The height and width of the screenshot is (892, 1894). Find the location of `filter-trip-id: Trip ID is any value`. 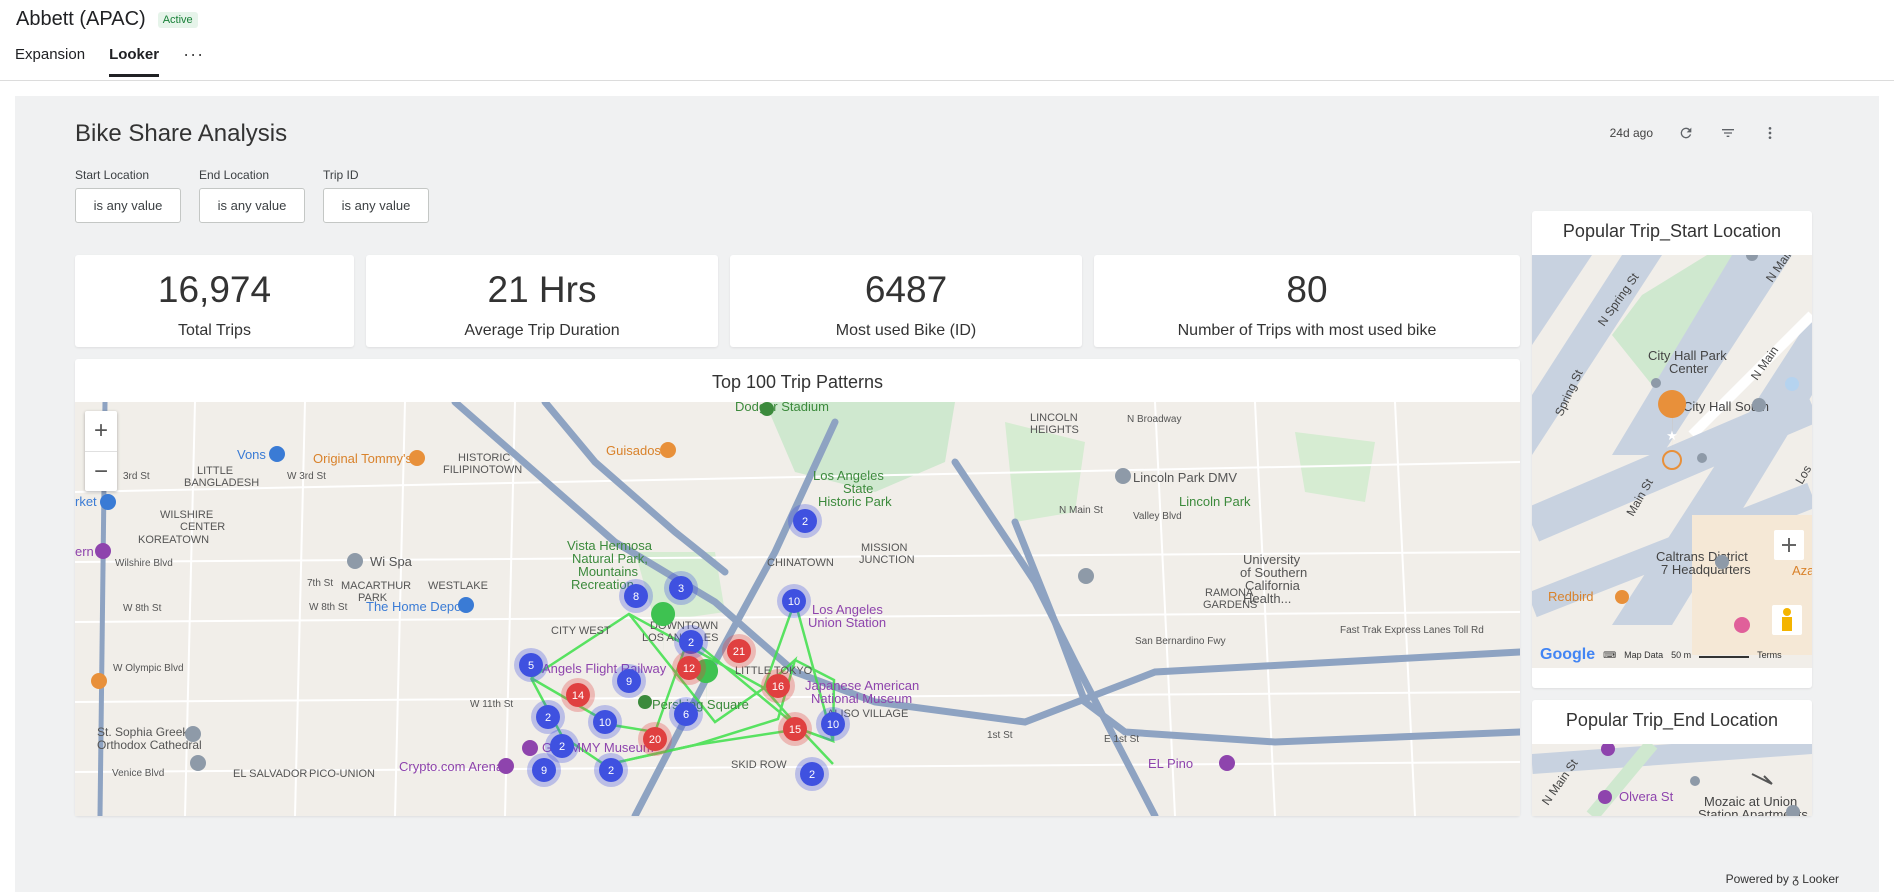

filter-trip-id: Trip ID is any value is located at coordinates (376, 195).